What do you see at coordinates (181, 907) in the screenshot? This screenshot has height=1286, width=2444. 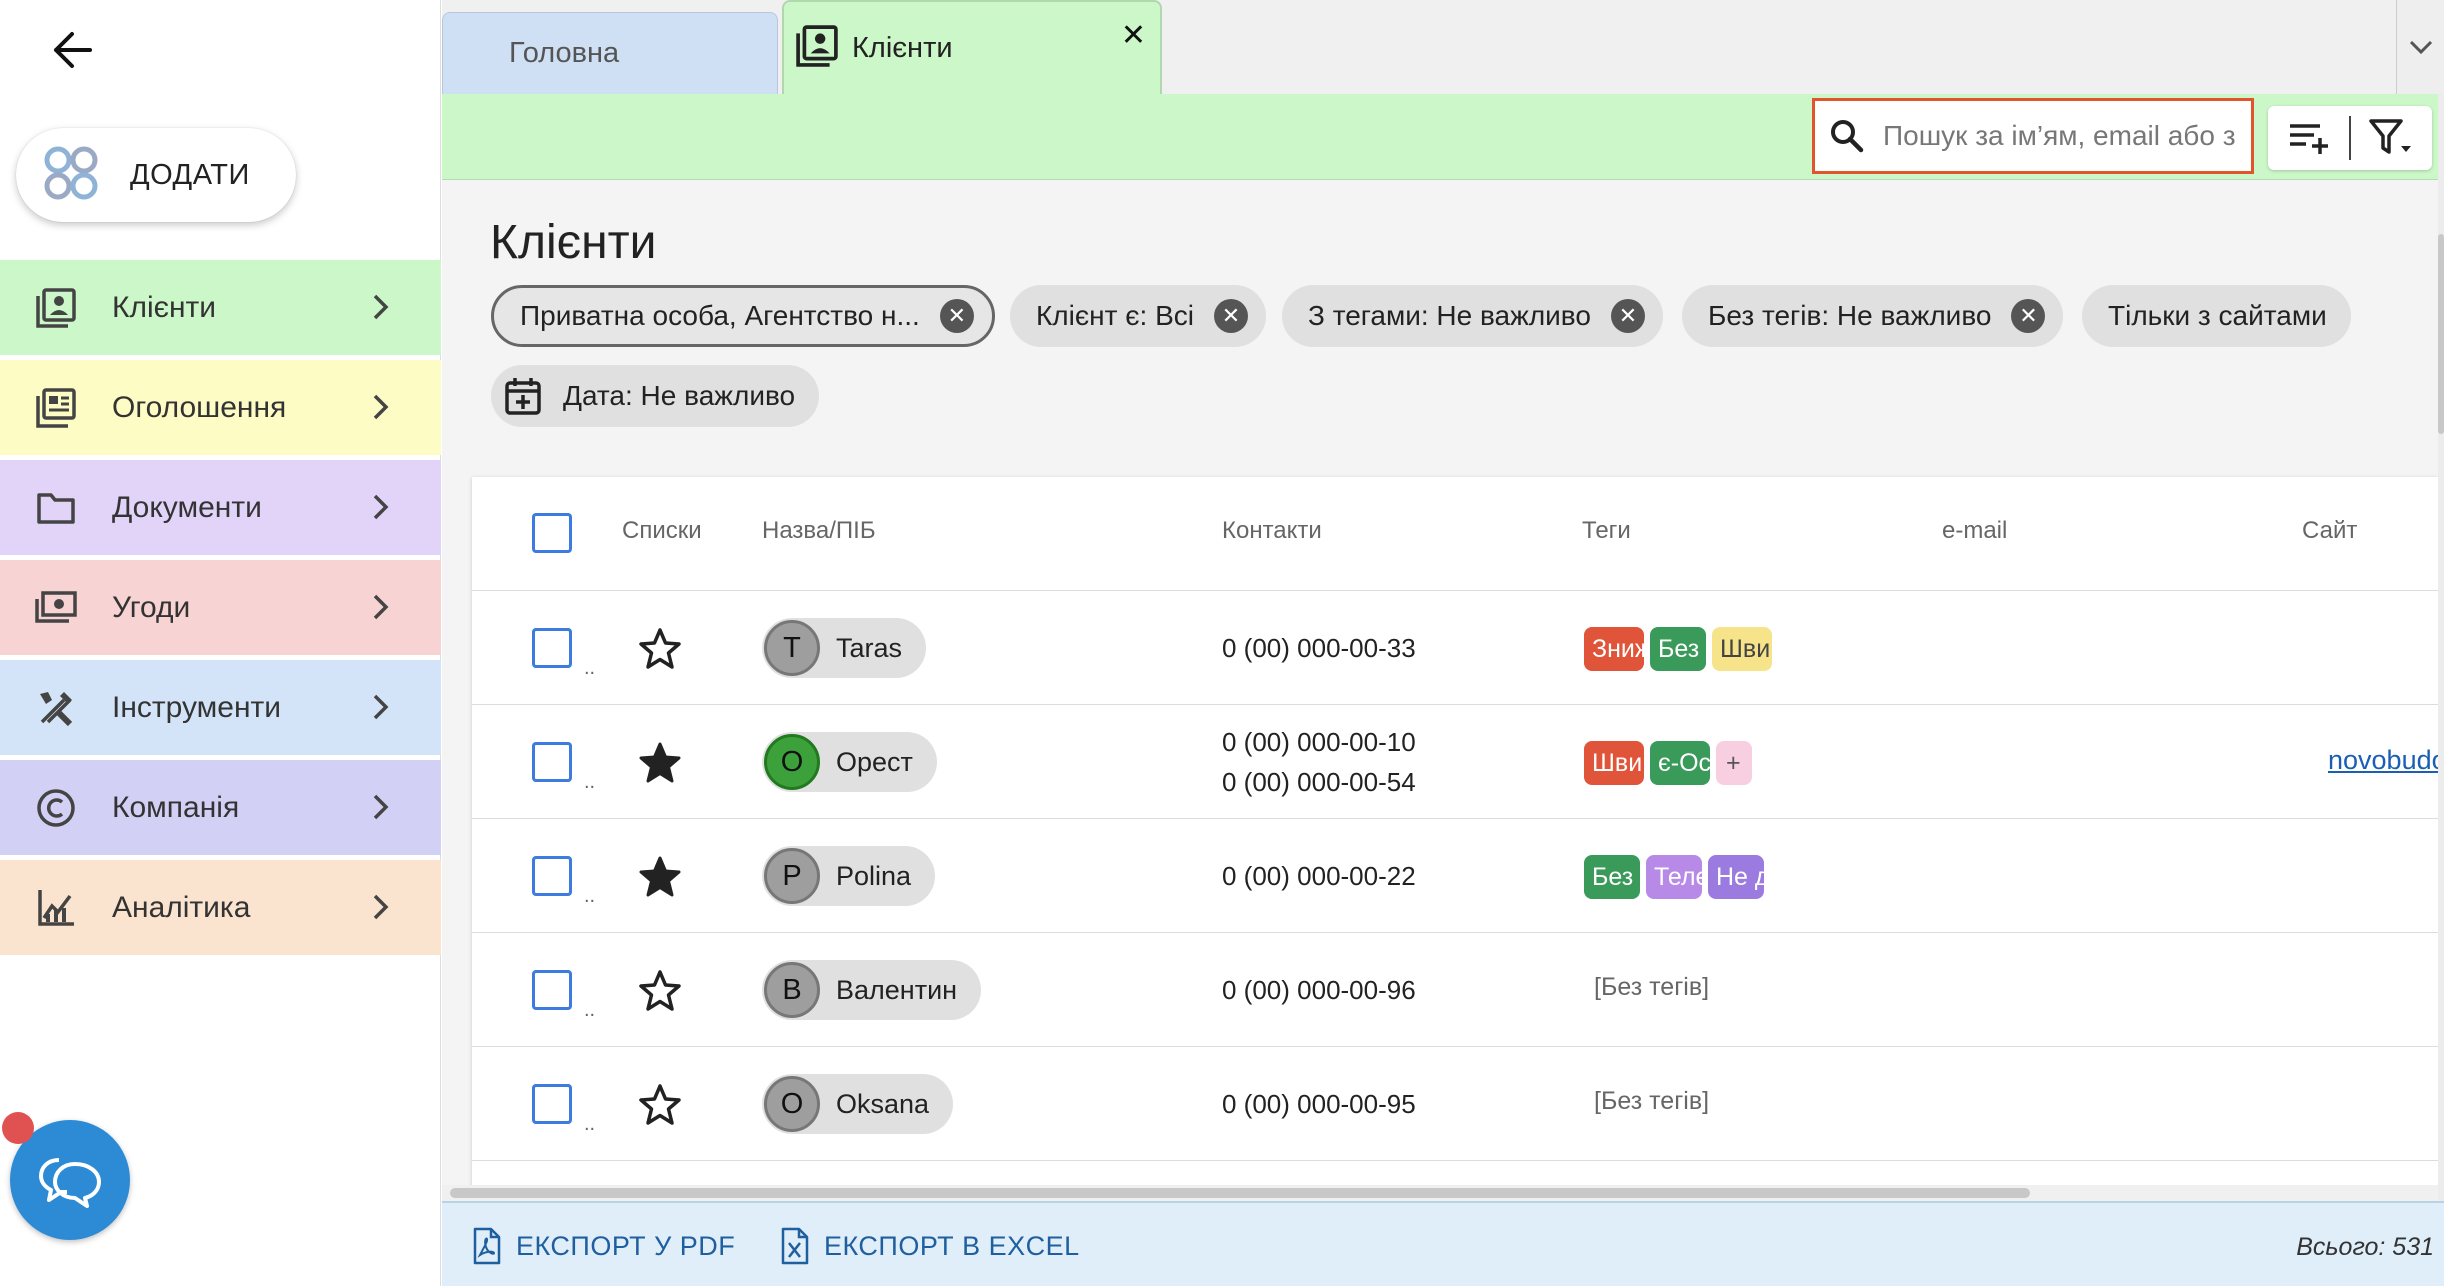 I see `sidebar-item-label: Аналітика` at bounding box center [181, 907].